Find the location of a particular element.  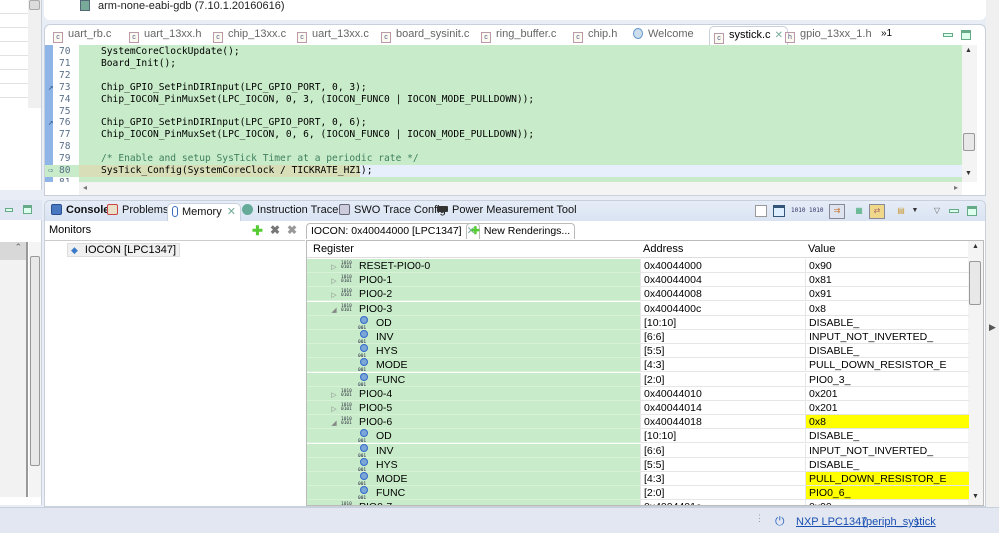

editor-tab: h gpio_13xx_1.h is located at coordinates (826, 36).